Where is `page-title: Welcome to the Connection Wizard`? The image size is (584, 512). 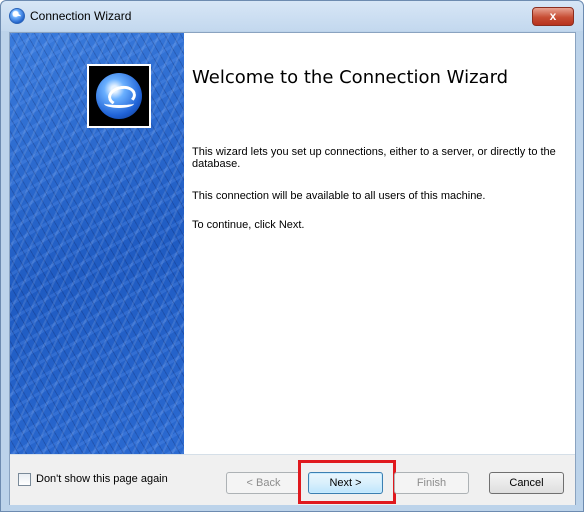 page-title: Welcome to the Connection Wizard is located at coordinates (350, 77).